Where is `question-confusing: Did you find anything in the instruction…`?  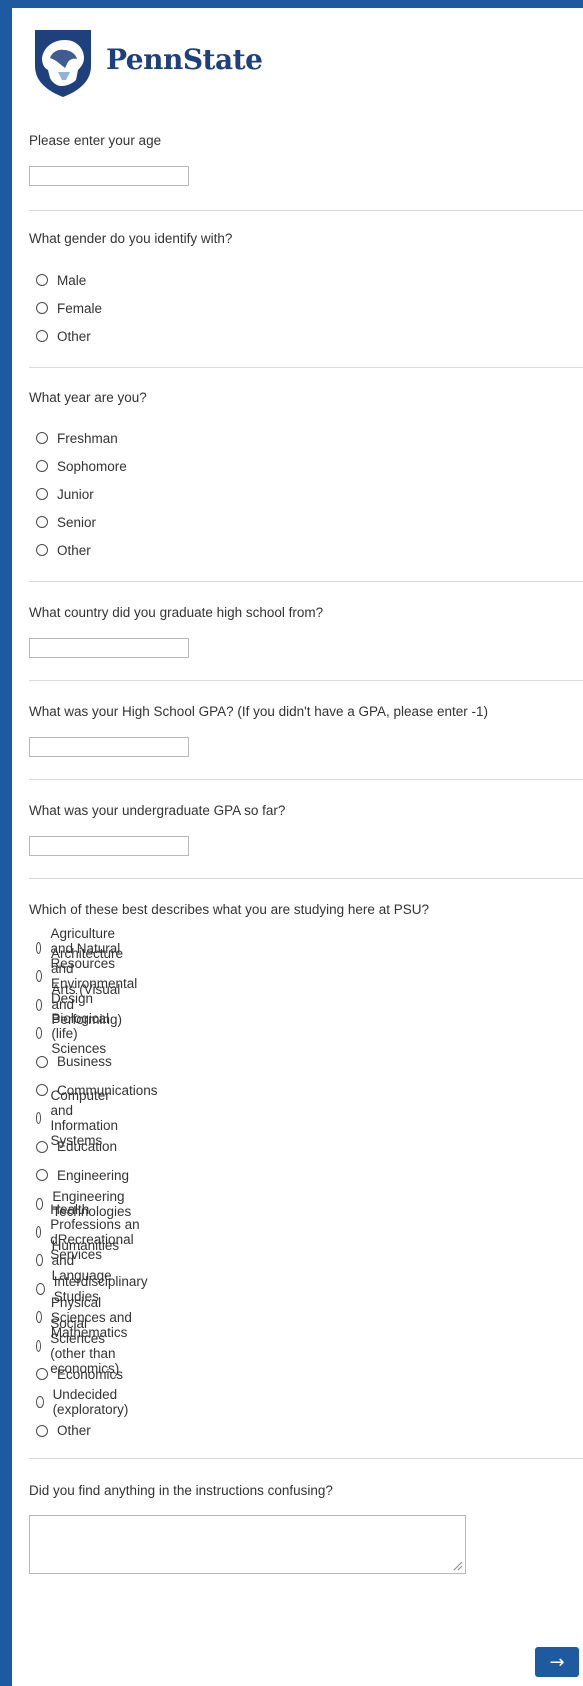 question-confusing: Did you find anything in the instruction… is located at coordinates (306, 1491).